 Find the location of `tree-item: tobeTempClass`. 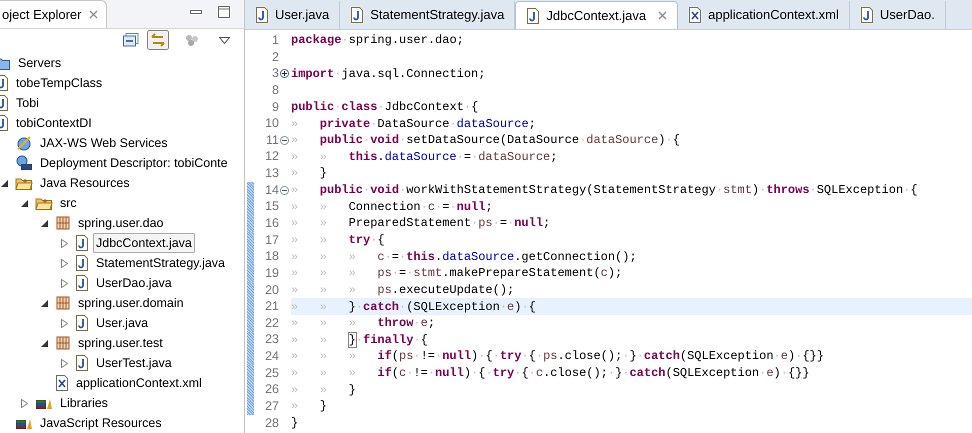

tree-item: tobeTempClass is located at coordinates (59, 83).